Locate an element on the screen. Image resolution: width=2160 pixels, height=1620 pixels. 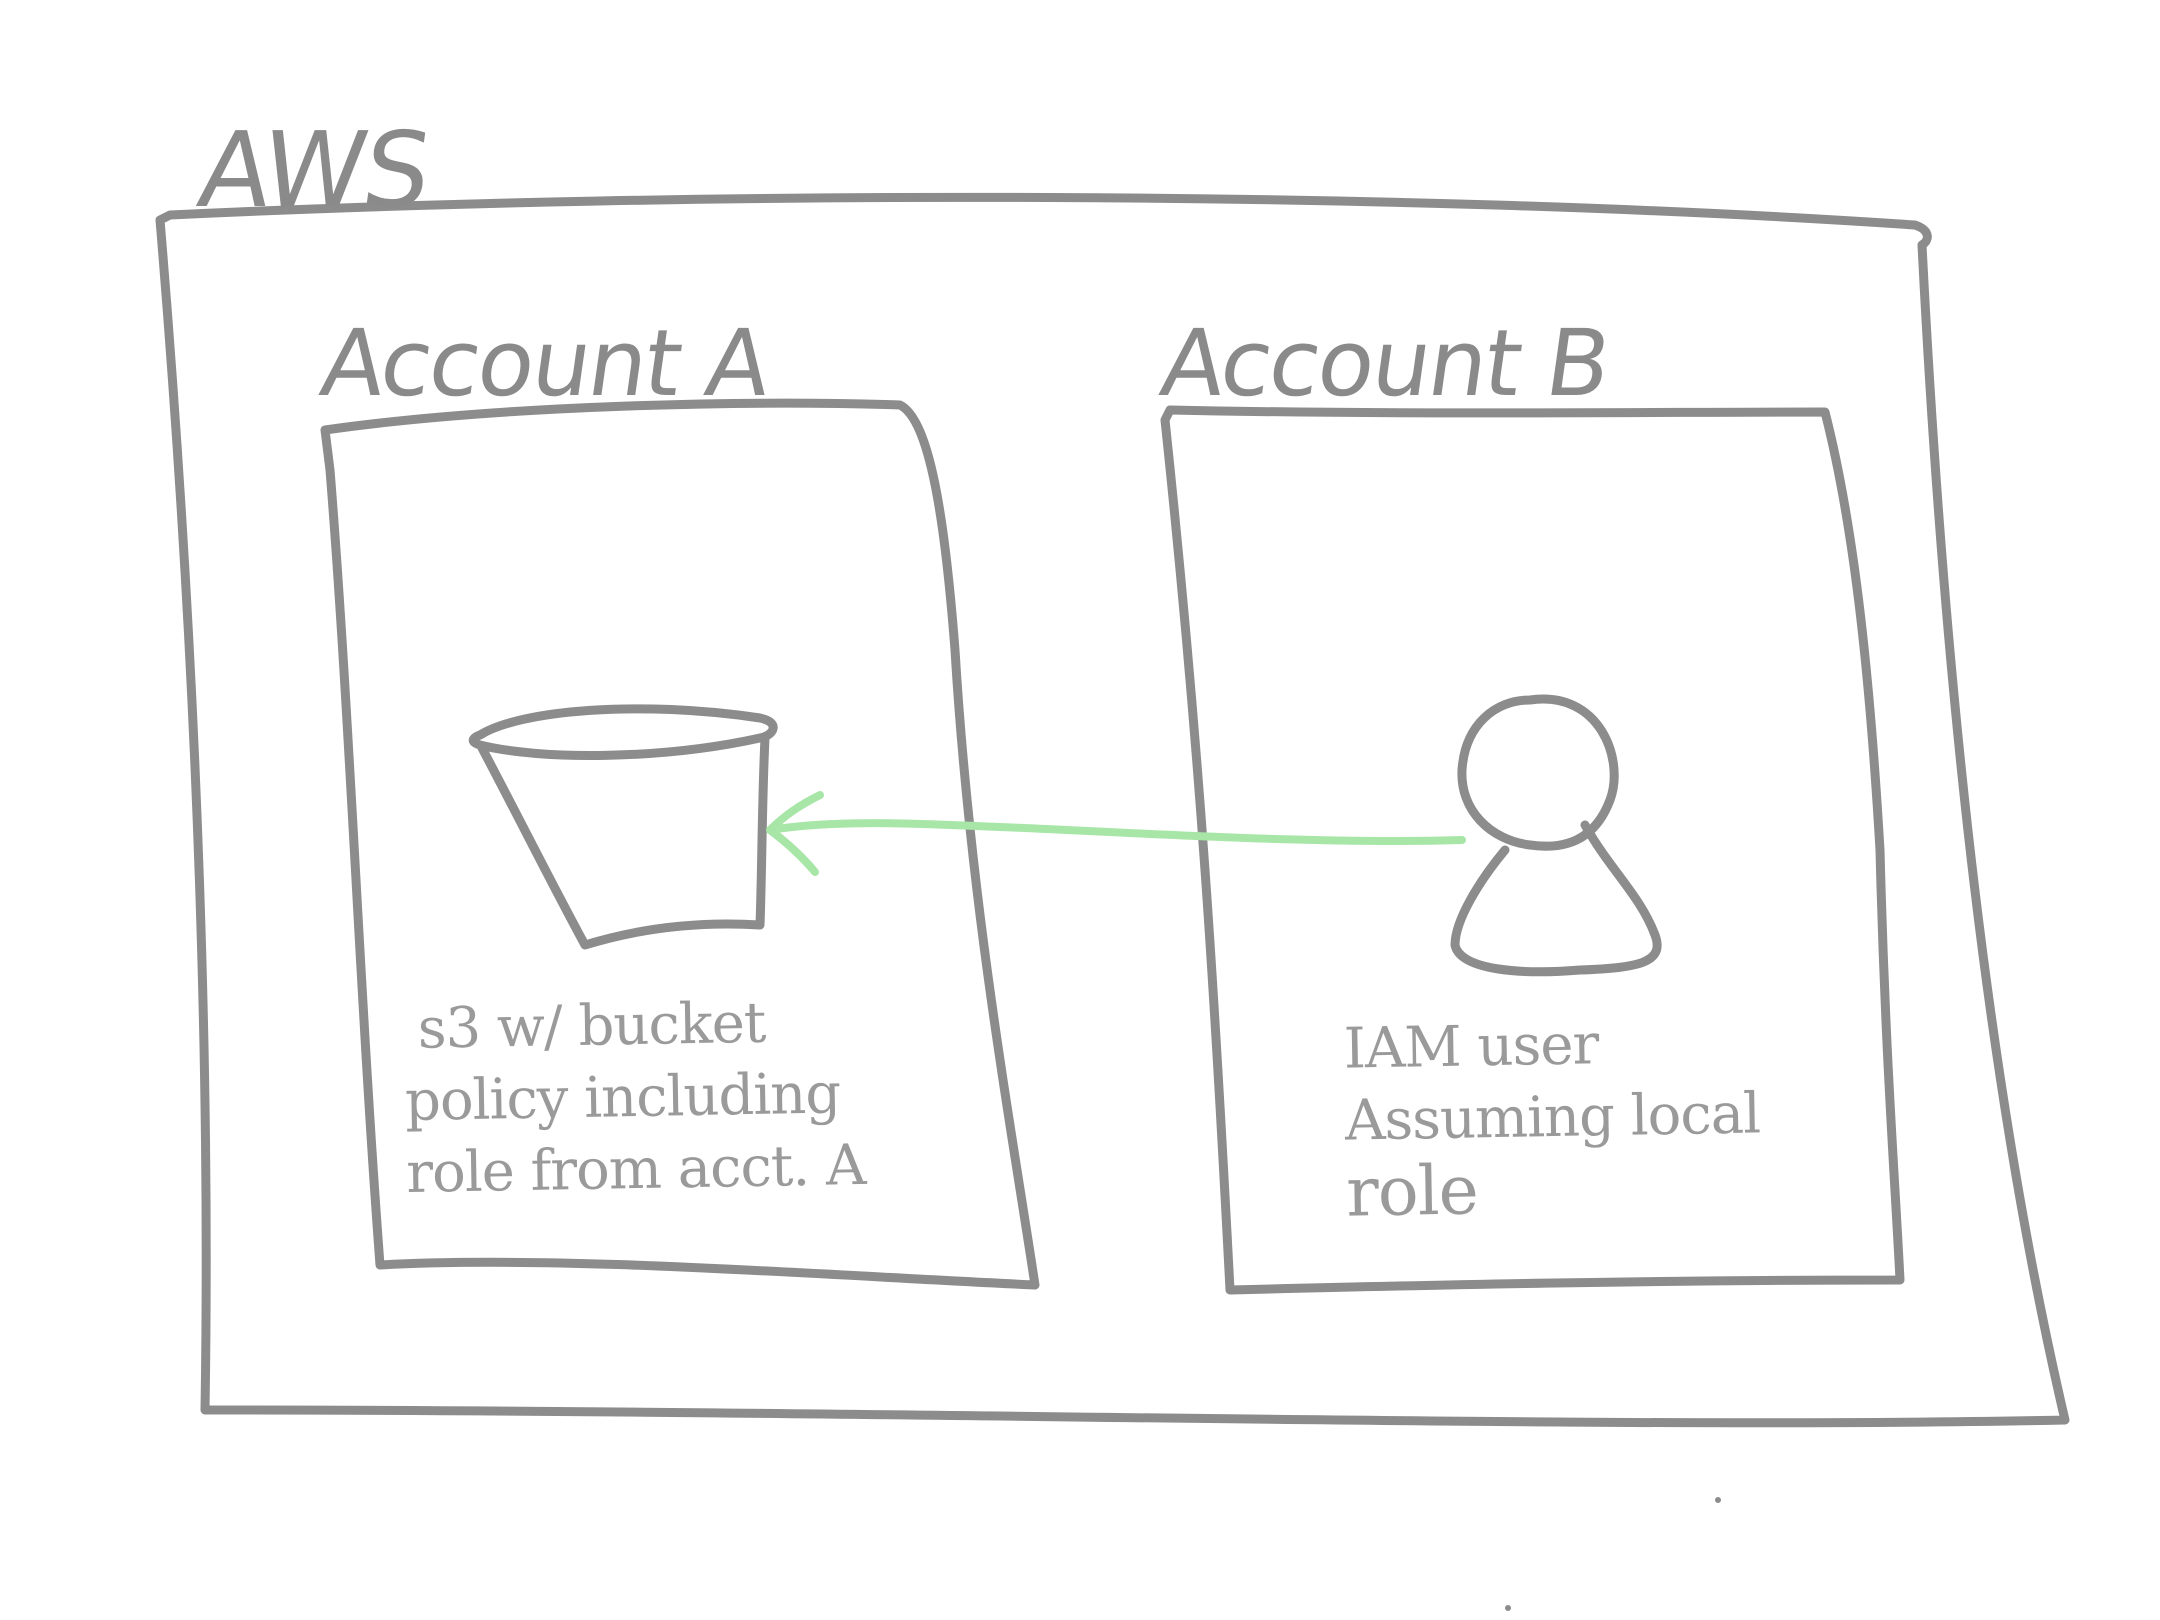
bucket-caption-line: policy including is located at coordinates (622, 1098).